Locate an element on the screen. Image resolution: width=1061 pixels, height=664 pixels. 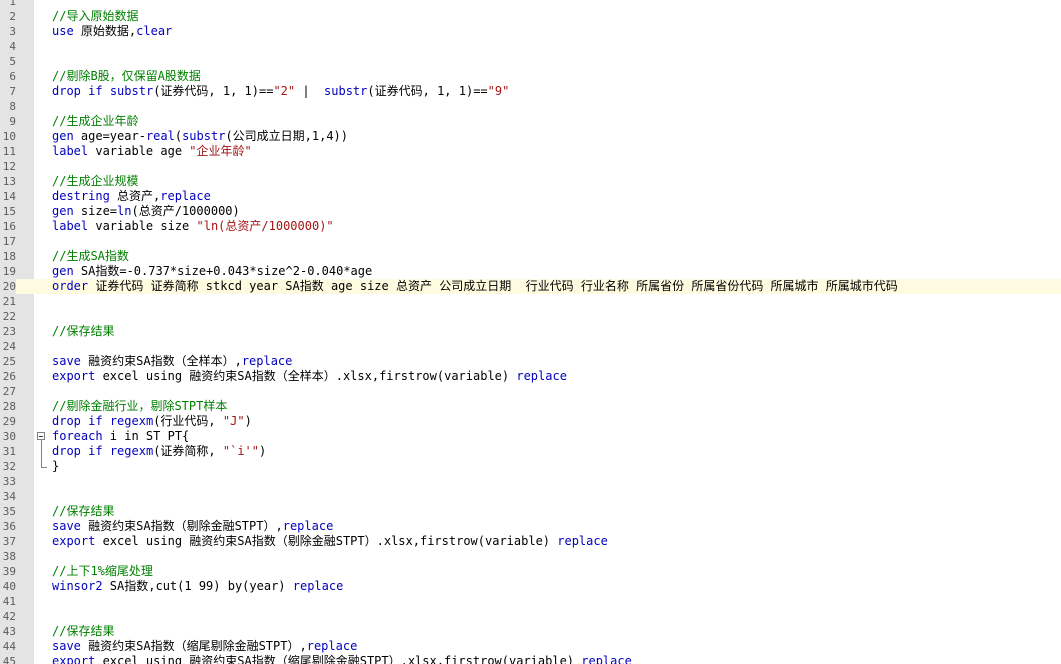
code-line: 41 is located at coordinates (530, 601).